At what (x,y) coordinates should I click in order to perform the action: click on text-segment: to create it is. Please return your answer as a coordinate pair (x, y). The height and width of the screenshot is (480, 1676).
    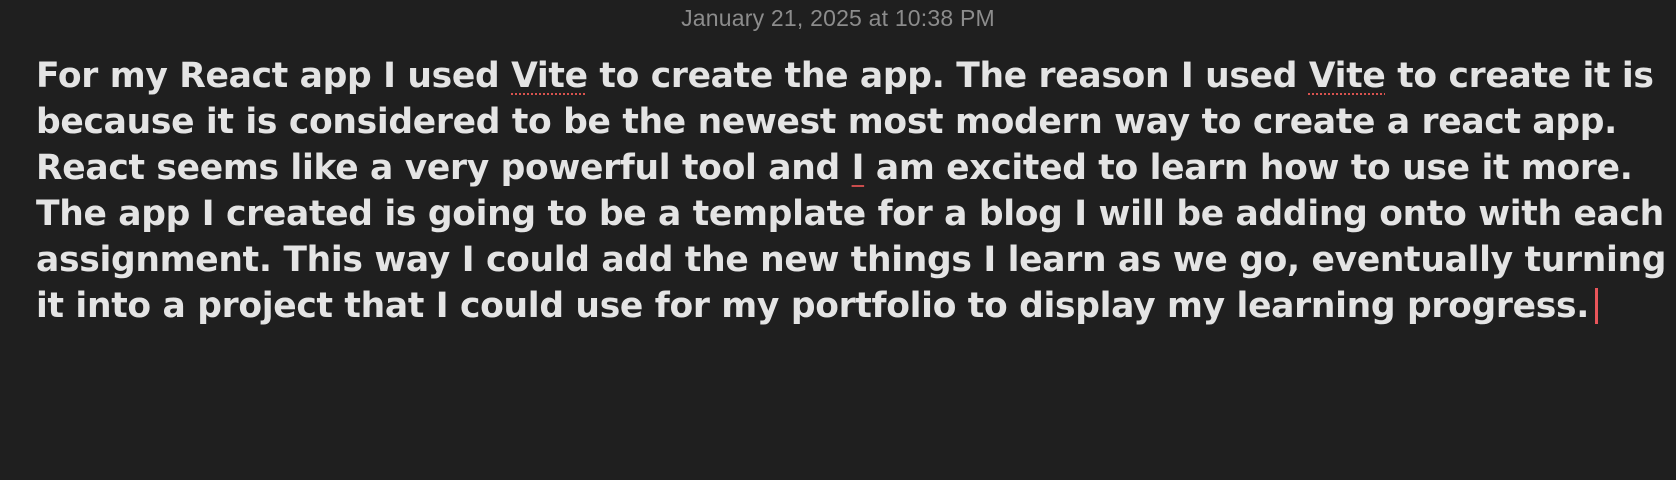
    Looking at the image, I should click on (1519, 76).